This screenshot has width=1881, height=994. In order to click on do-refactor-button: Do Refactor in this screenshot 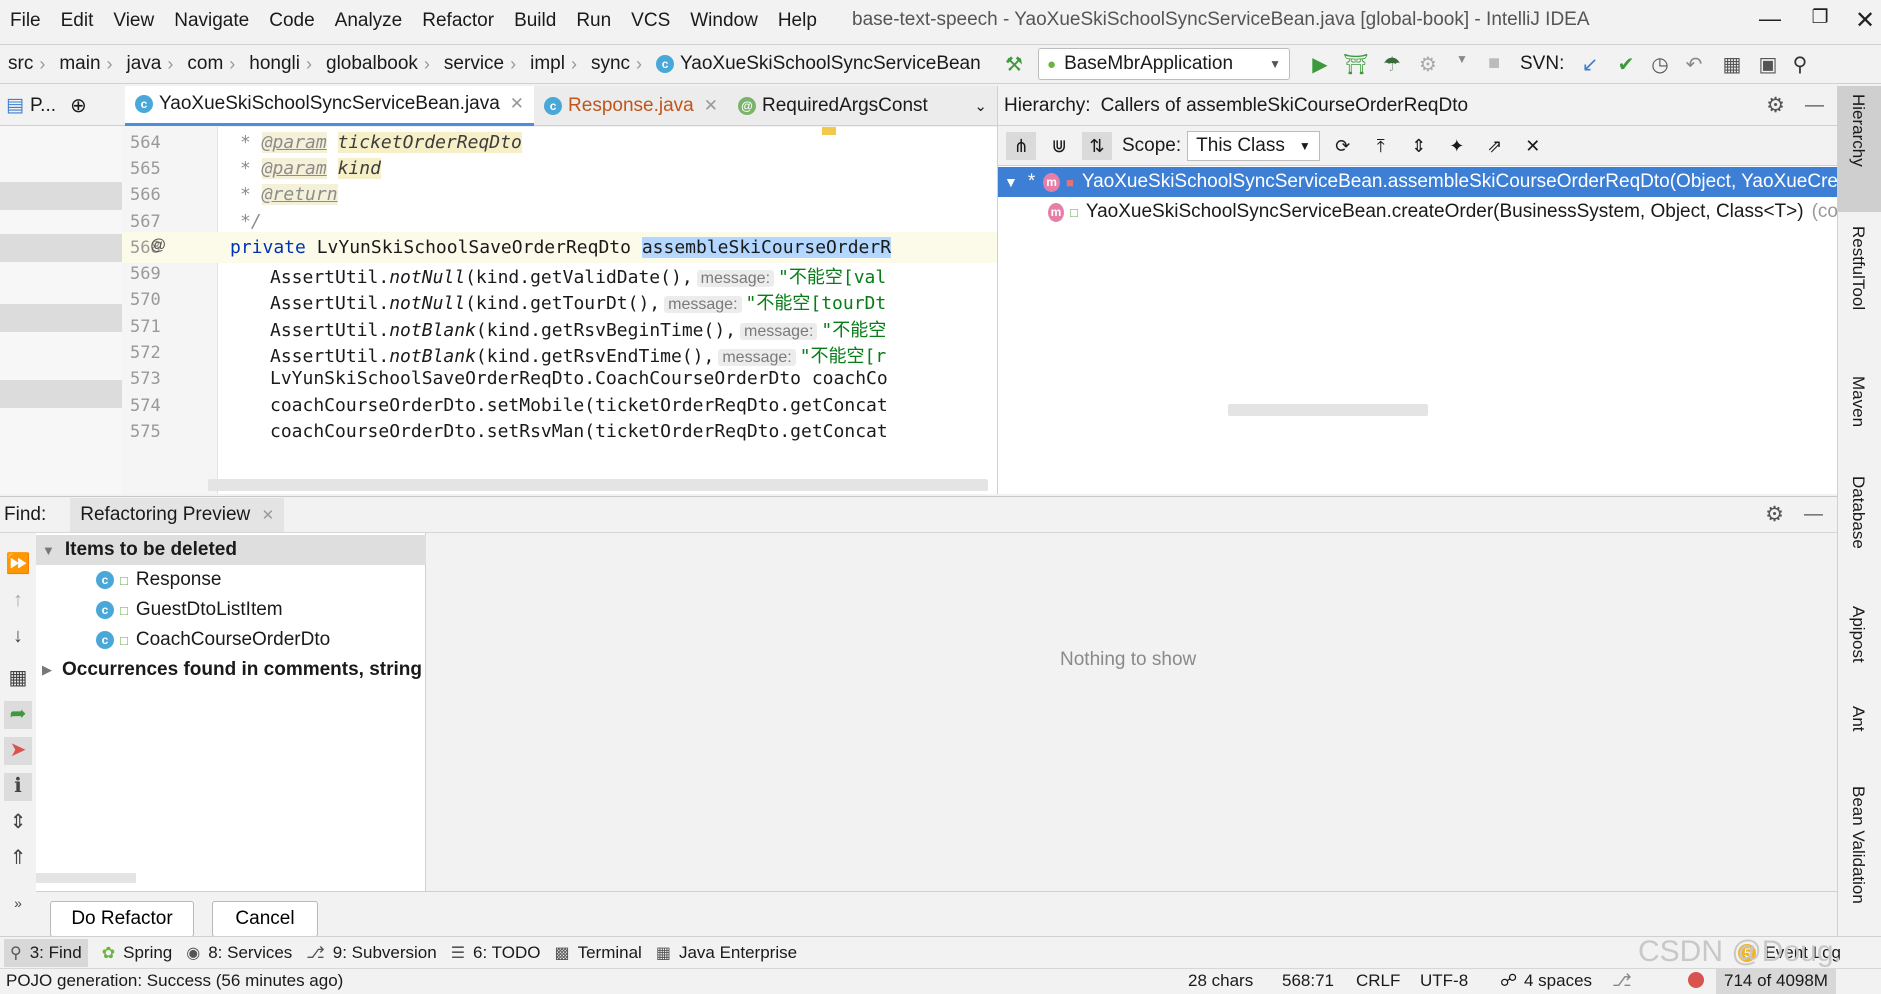, I will do `click(122, 919)`.